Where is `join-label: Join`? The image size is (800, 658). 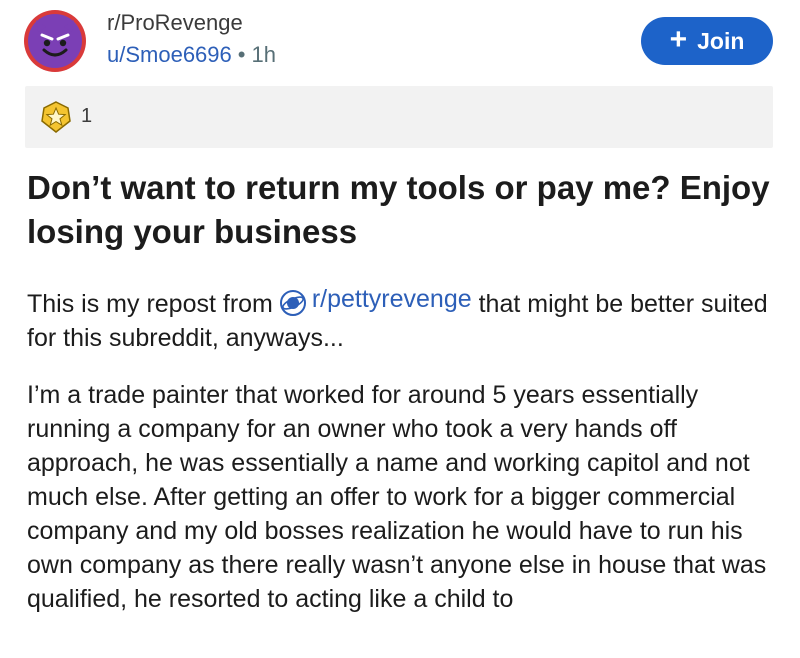
join-label: Join is located at coordinates (721, 40).